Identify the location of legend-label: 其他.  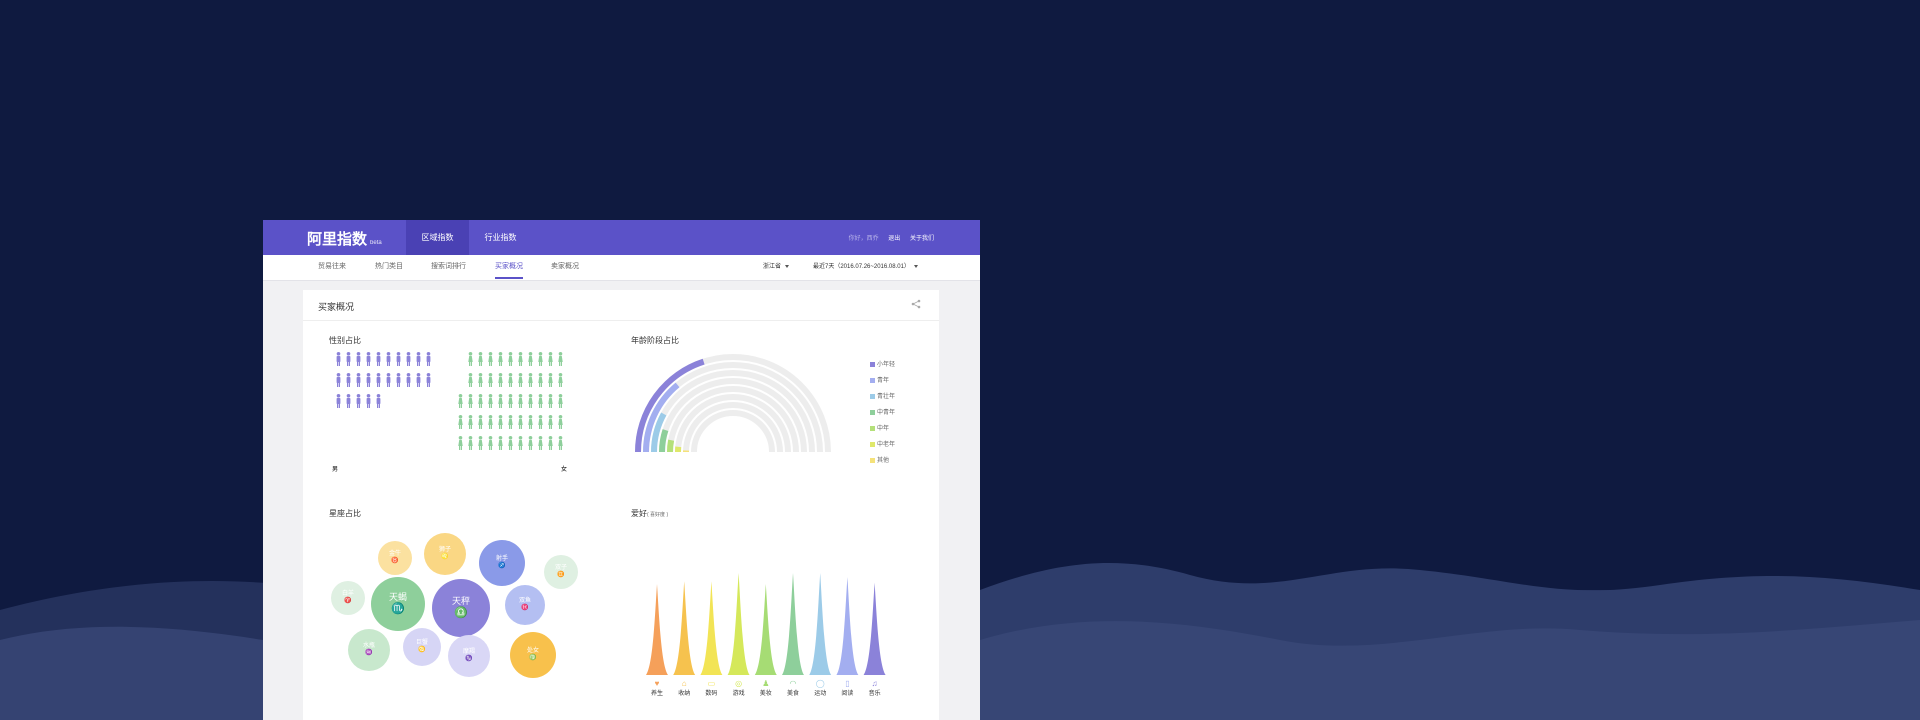
(883, 461).